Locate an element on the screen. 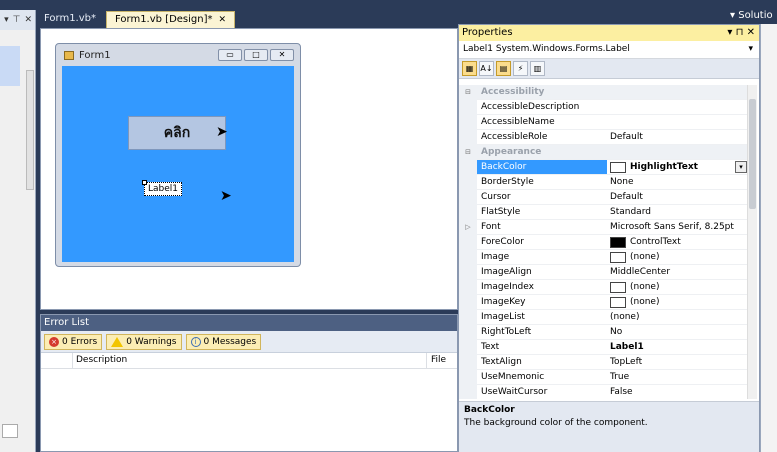 This screenshot has width=777, height=452. errors-count: 0 Errors is located at coordinates (80, 341).